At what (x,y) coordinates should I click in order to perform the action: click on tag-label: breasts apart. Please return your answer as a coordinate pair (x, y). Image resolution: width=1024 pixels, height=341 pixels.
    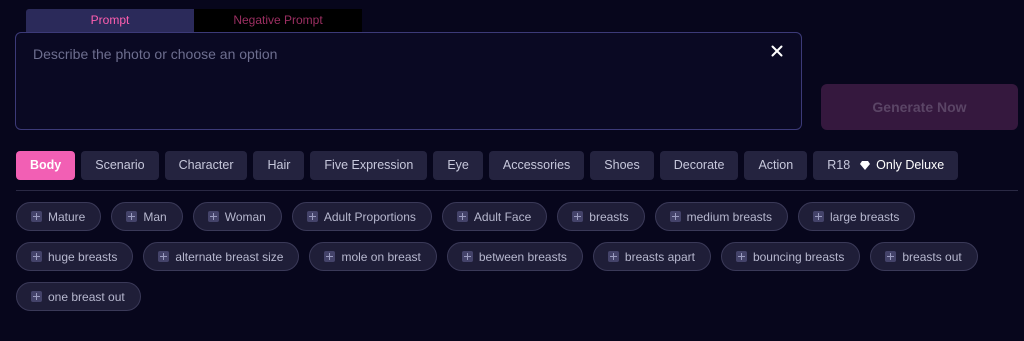
    Looking at the image, I should click on (659, 256).